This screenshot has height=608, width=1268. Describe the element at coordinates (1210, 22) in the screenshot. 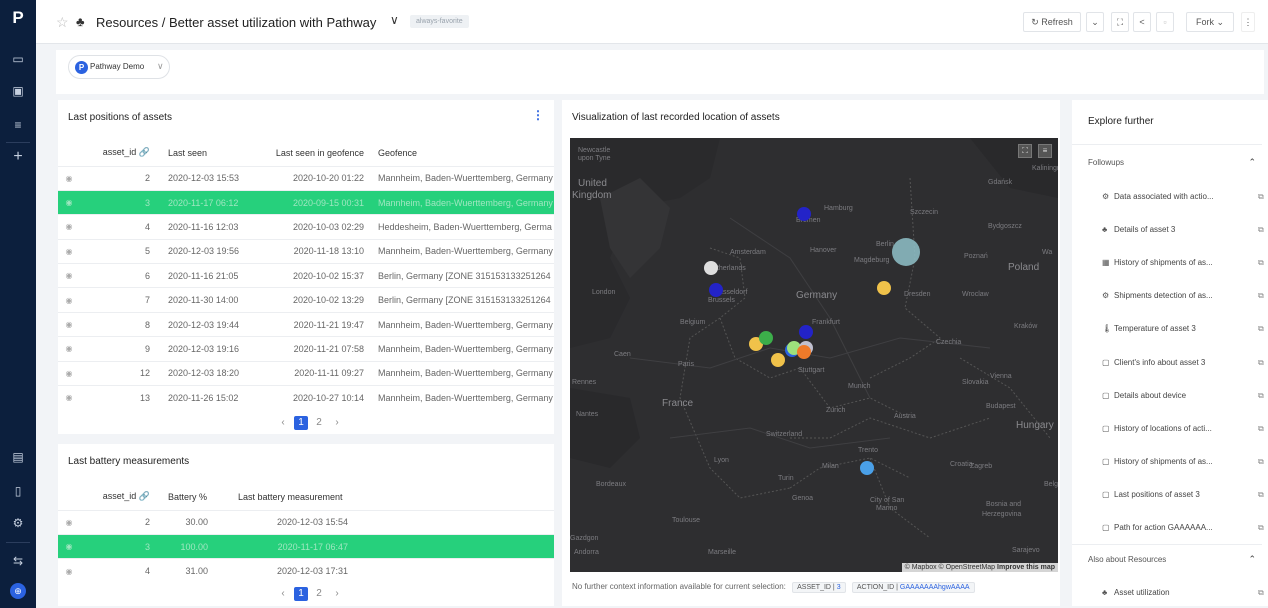

I see `fork-button: Fork ⌄` at that location.